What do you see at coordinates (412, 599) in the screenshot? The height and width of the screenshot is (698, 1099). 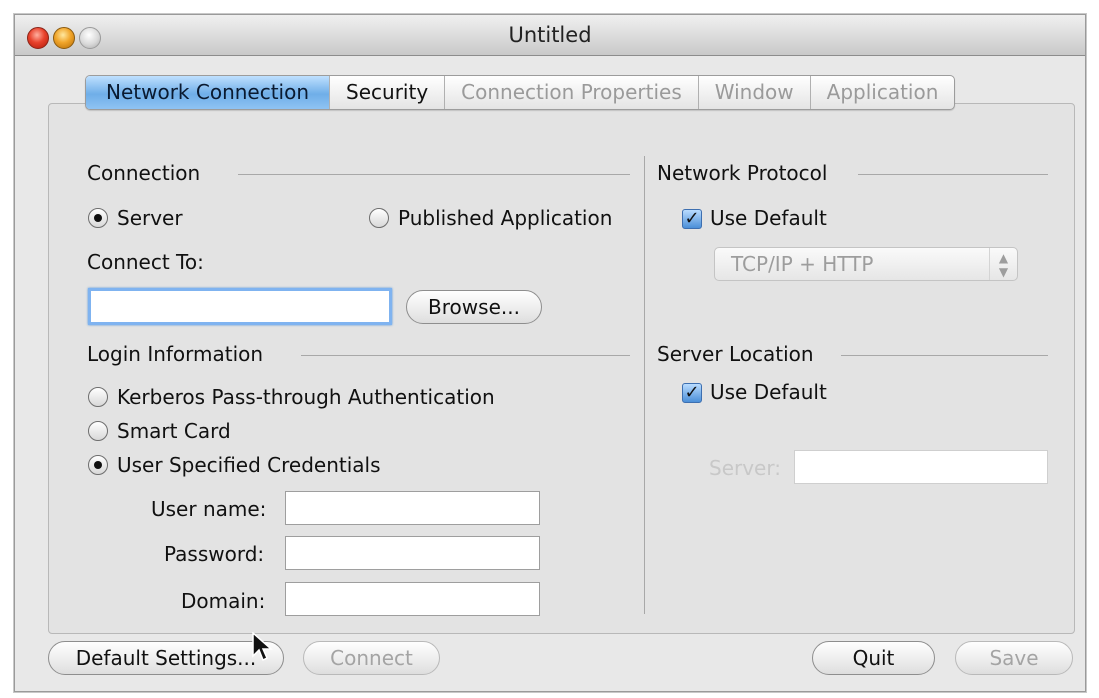 I see `domain-input` at bounding box center [412, 599].